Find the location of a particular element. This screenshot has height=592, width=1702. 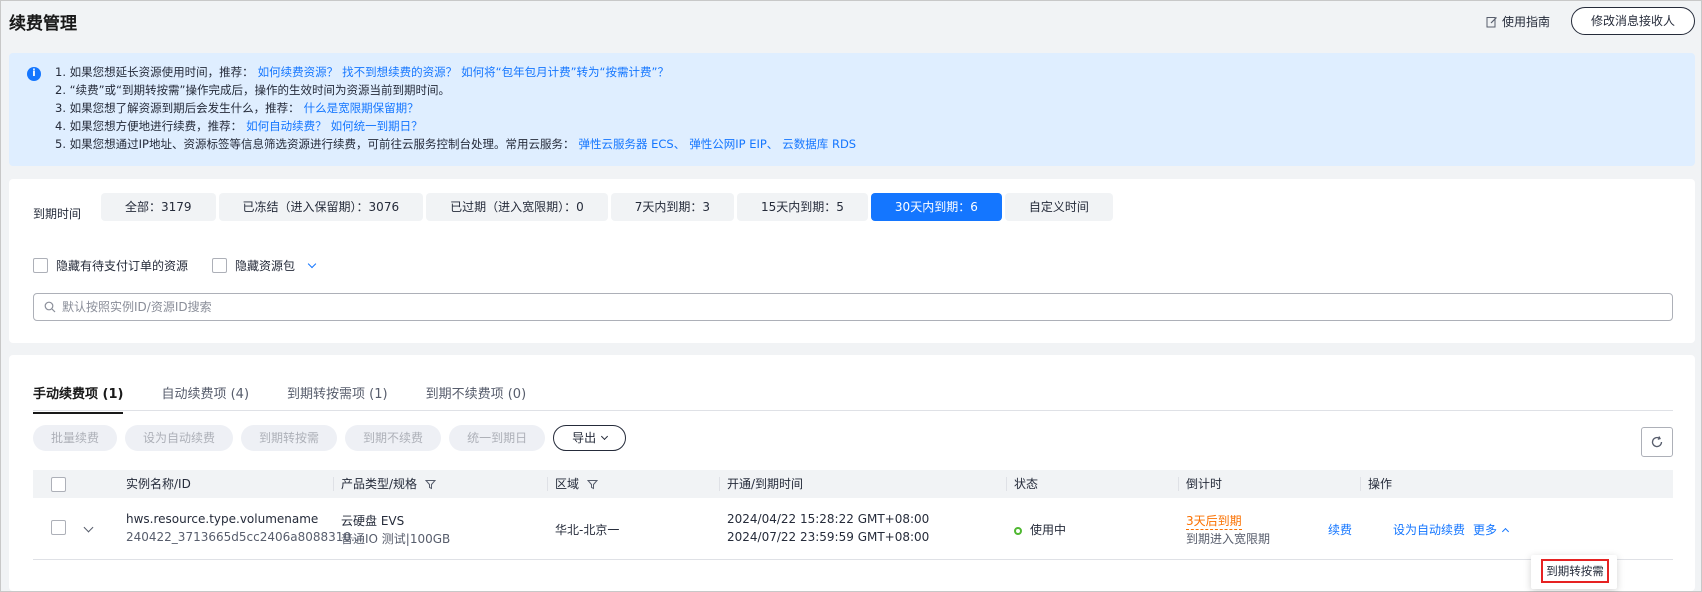

expiry-chip: 已冻结（进入保留期）：3076 is located at coordinates (321, 207).